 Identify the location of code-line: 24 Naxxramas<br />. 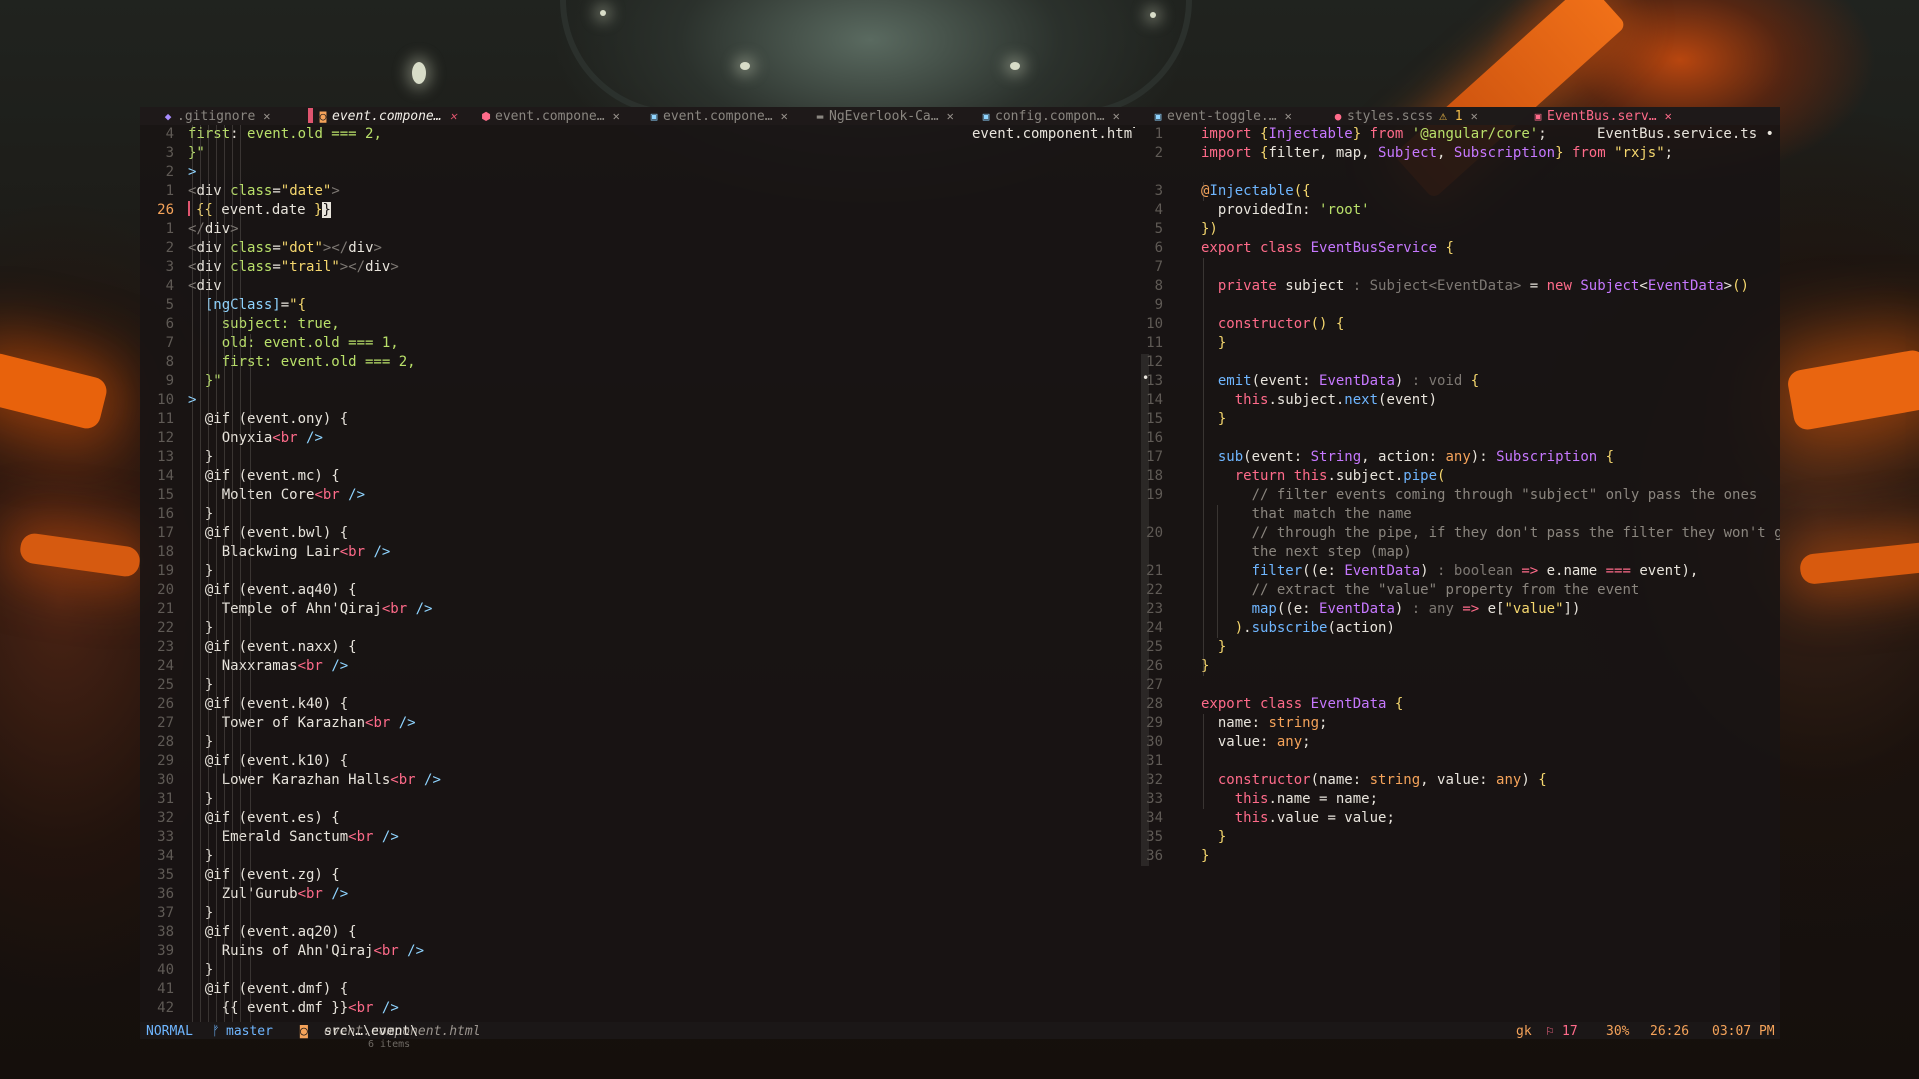
(637, 666).